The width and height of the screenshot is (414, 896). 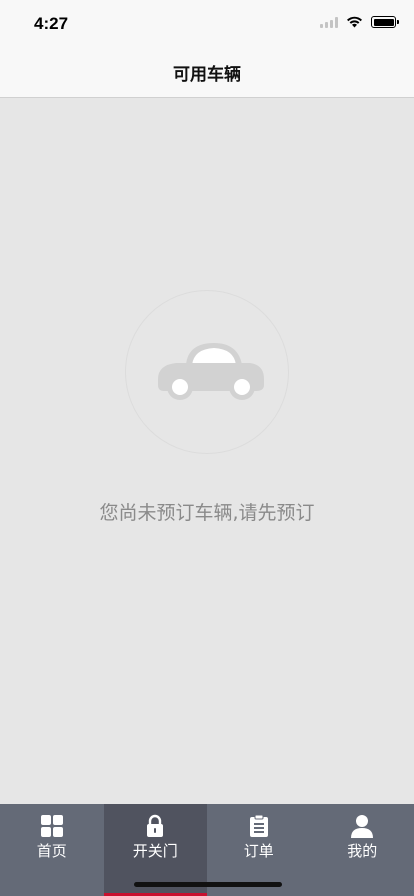 I want to click on page-title: 可用车辆, so click(x=207, y=75).